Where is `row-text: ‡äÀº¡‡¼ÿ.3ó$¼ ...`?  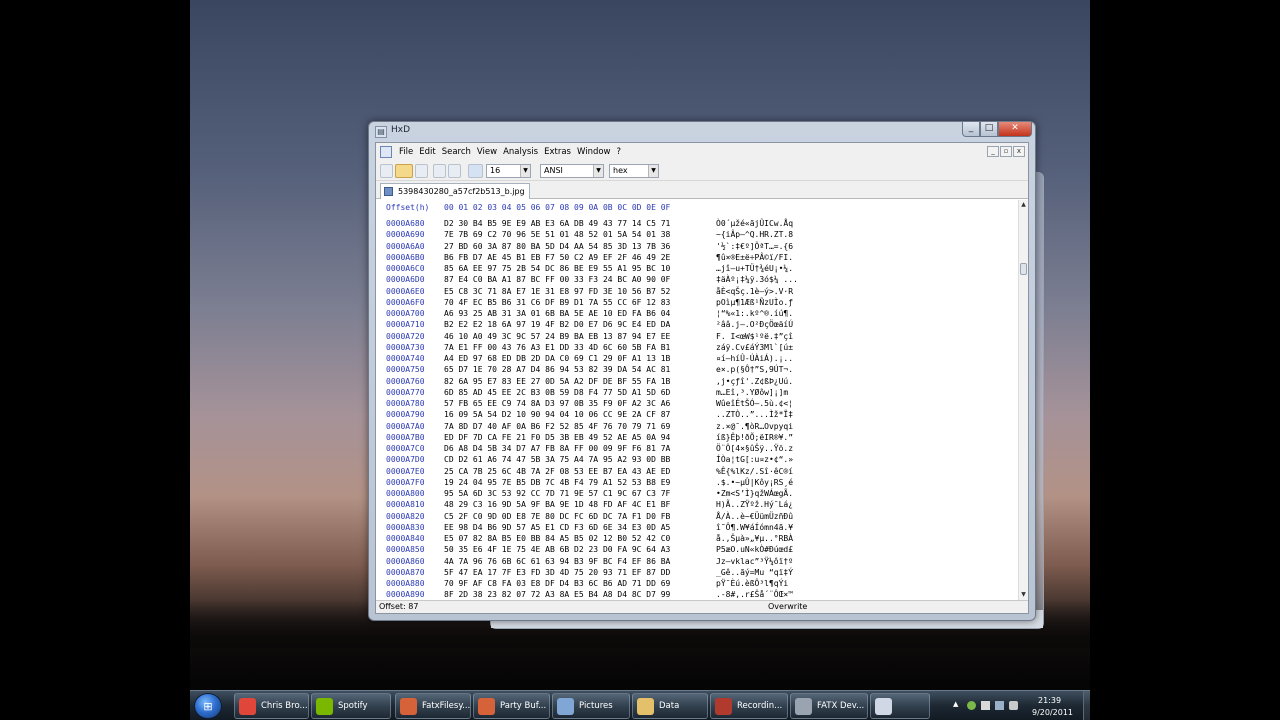 row-text: ‡äÀº¡‡¼ÿ.3ó$¼ ... is located at coordinates (757, 279).